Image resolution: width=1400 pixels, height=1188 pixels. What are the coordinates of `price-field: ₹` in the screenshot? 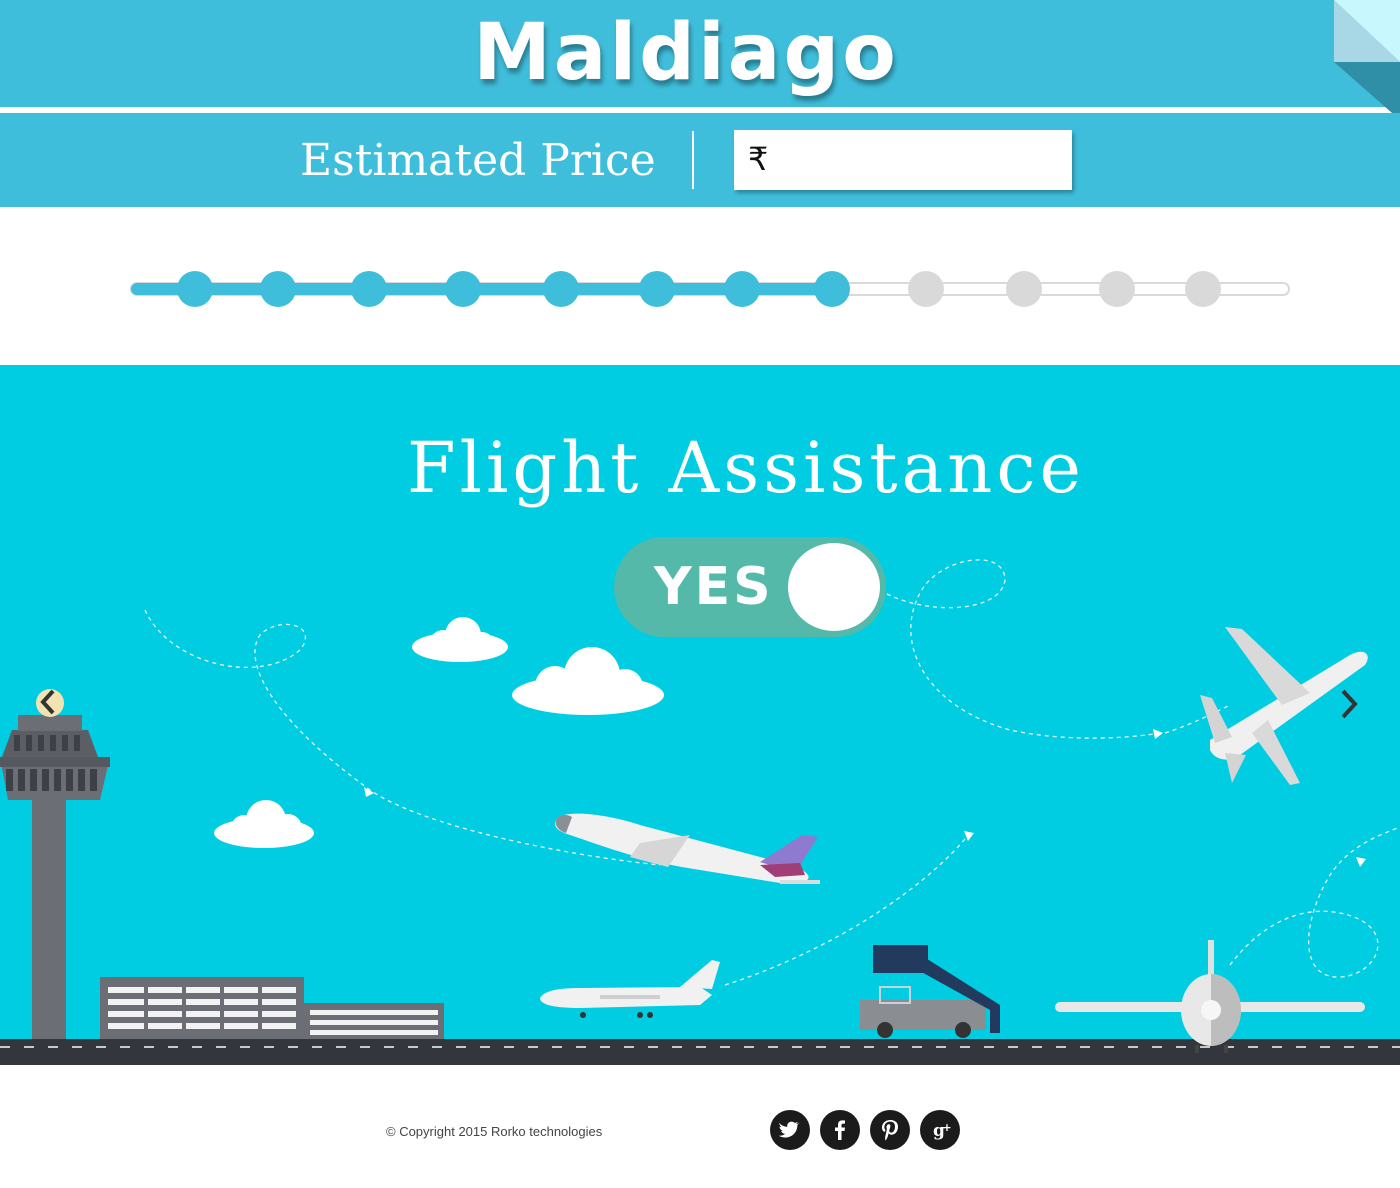 It's located at (903, 160).